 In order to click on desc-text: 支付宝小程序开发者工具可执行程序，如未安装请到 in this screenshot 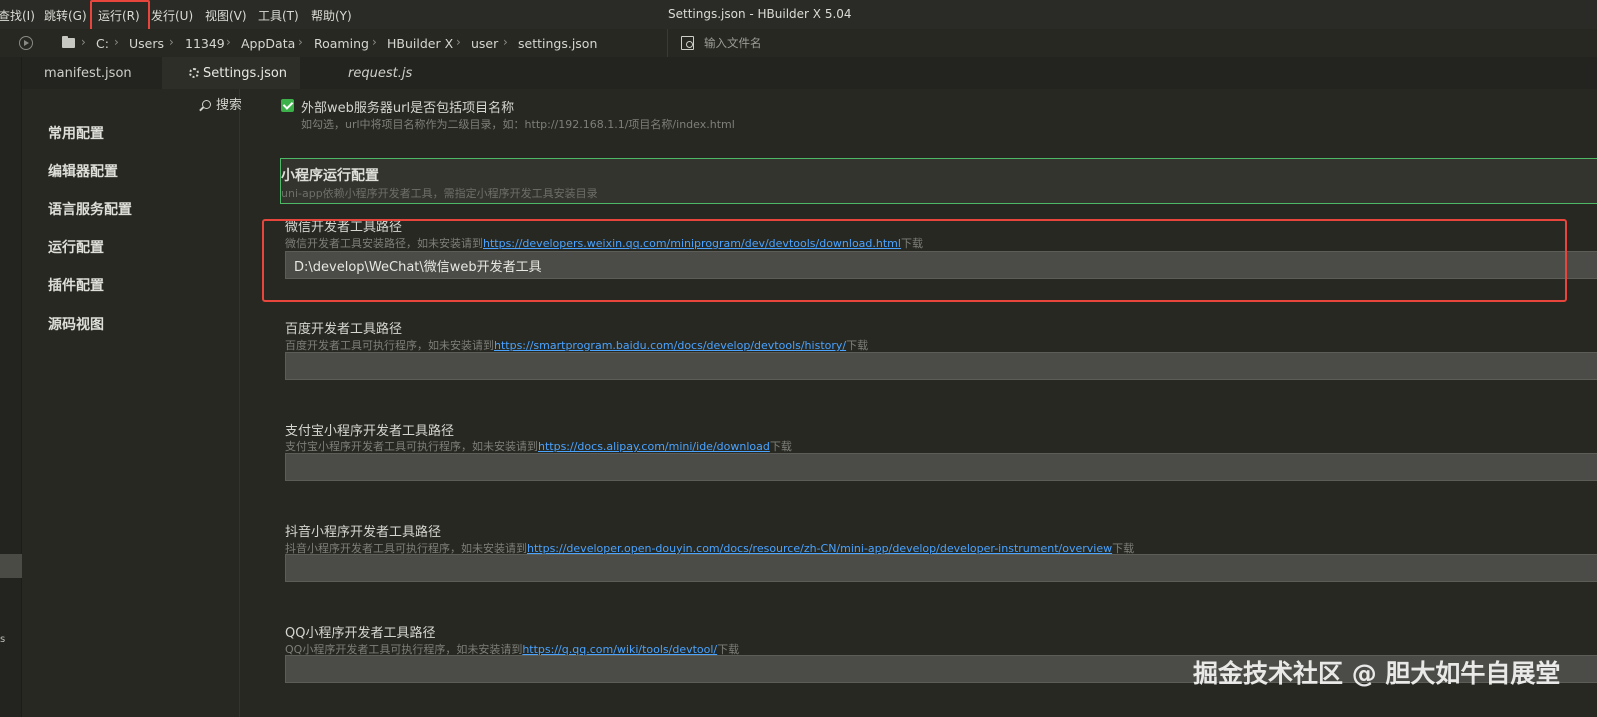, I will do `click(411, 446)`.